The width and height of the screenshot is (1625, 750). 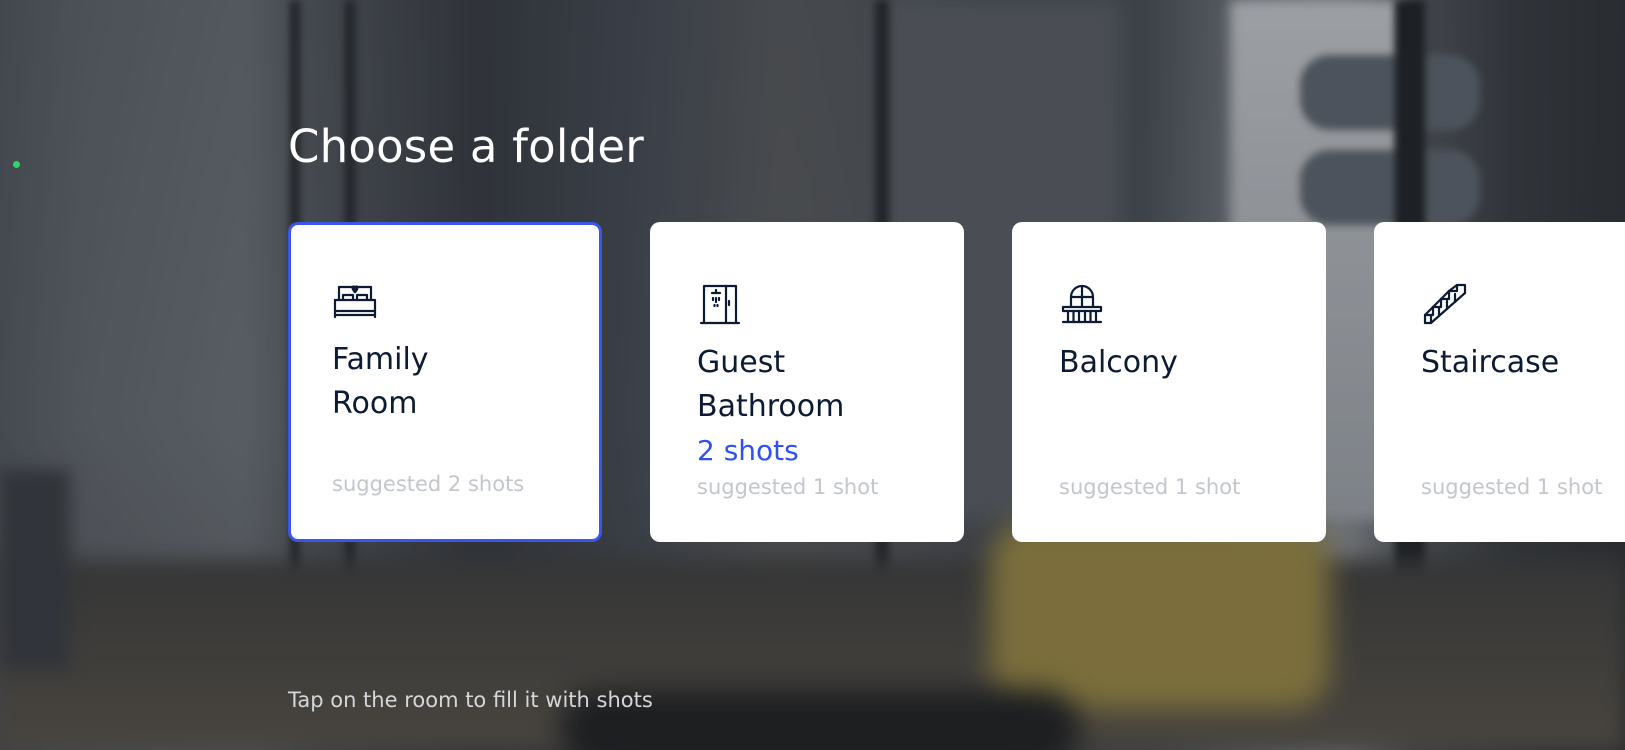 I want to click on folder-card-balcony: Balcony suggested 1 shot, so click(x=1169, y=382).